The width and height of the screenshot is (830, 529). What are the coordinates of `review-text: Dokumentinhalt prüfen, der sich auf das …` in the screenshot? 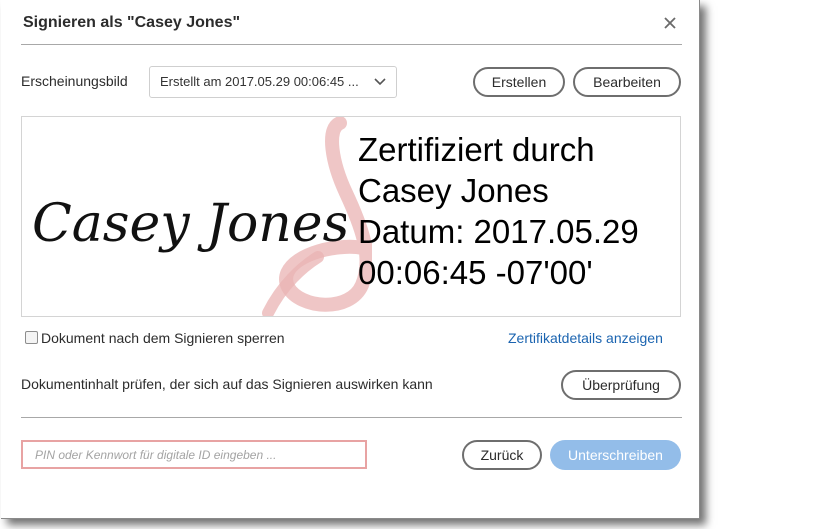 It's located at (227, 384).